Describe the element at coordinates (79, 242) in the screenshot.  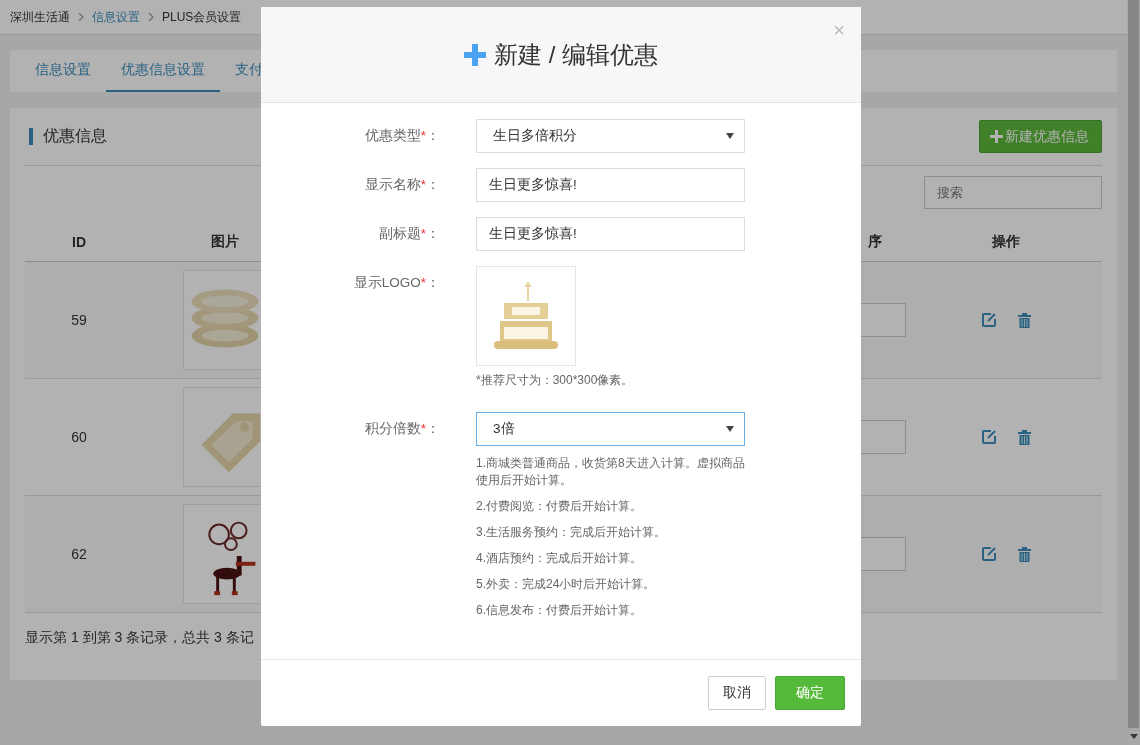
I see `column-header: ID` at that location.